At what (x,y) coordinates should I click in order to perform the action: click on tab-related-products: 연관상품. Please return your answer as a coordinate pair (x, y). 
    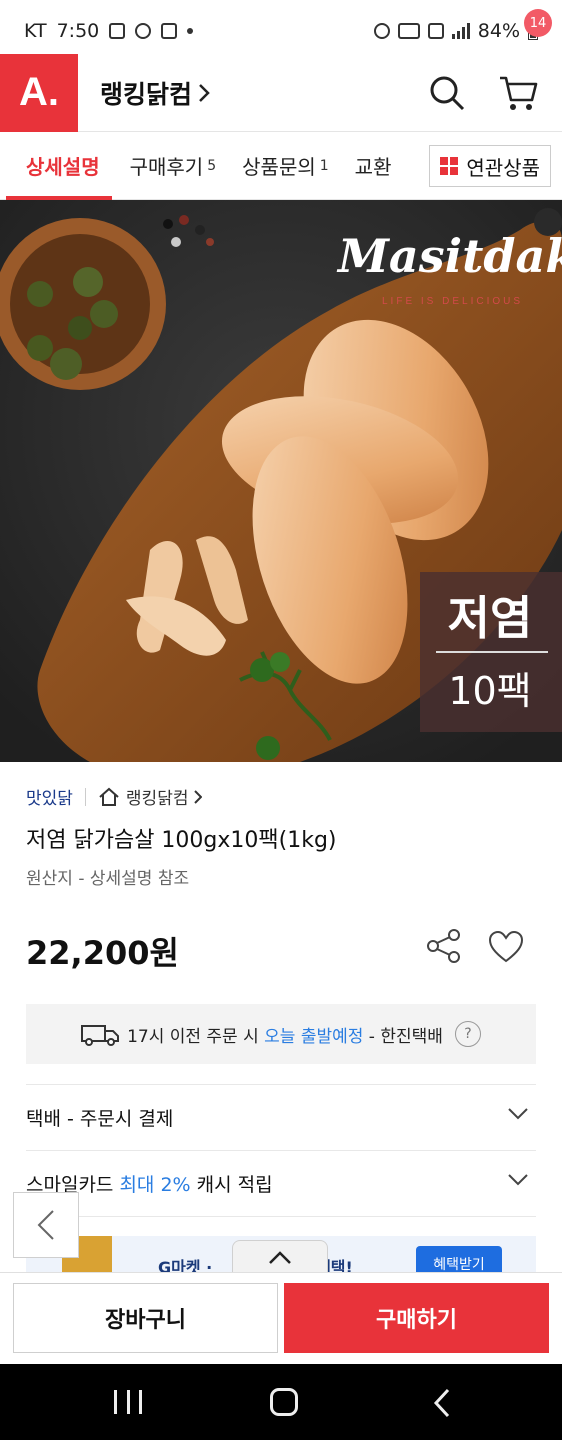
    Looking at the image, I should click on (490, 166).